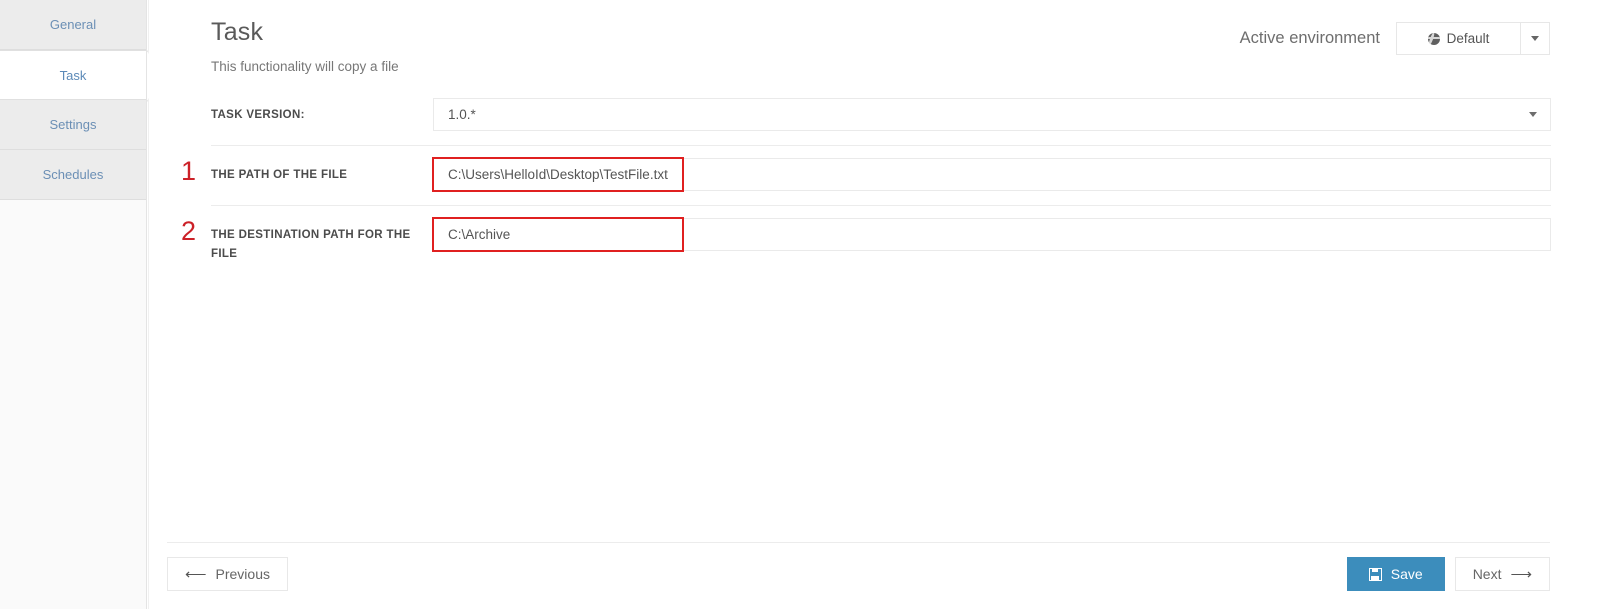 The image size is (1604, 609). I want to click on save-button: Save, so click(1395, 574).